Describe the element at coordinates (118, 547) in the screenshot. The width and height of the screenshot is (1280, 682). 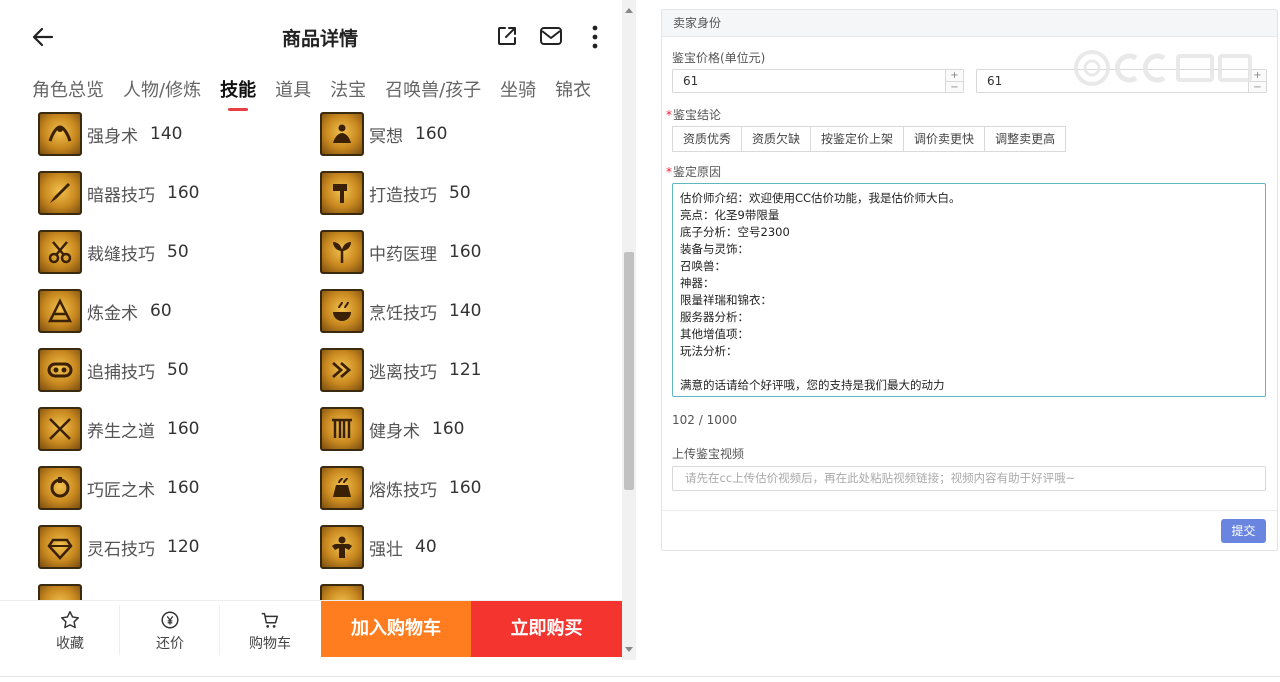
I see `skill-item: 灵石技巧 120` at that location.